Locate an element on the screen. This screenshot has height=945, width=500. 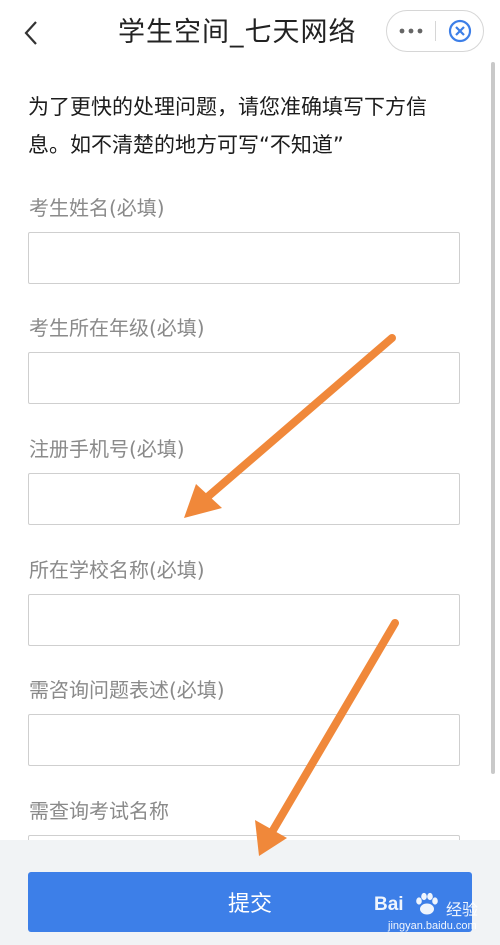
watermark-text: 经验 is located at coordinates (462, 909).